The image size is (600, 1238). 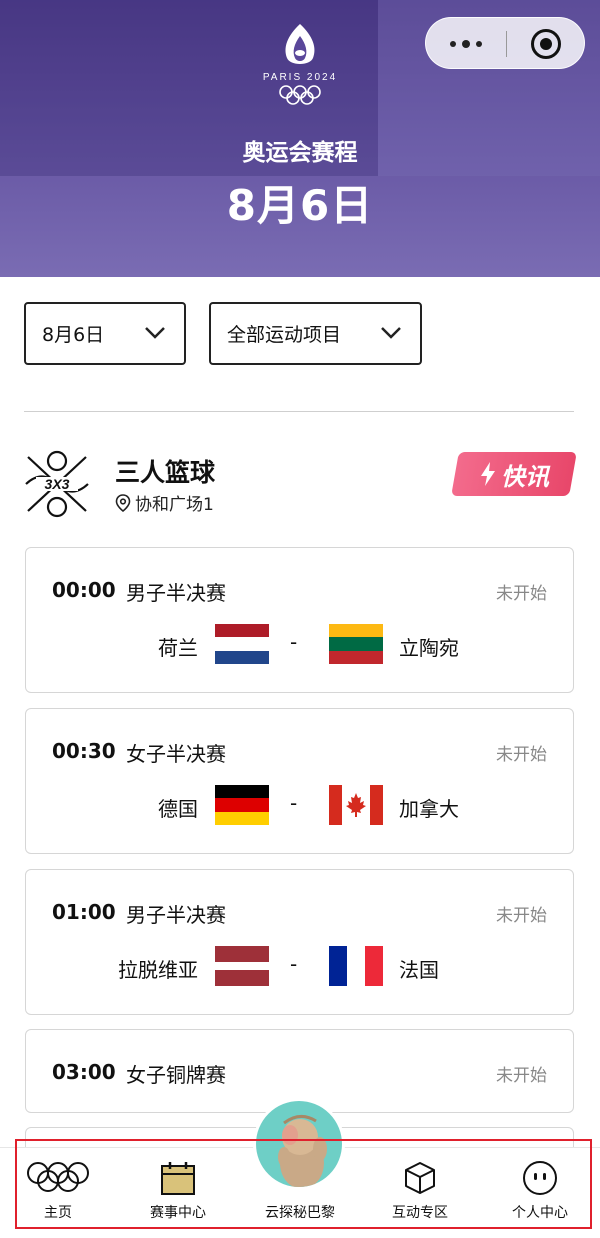 What do you see at coordinates (299, 1144) in the screenshot?
I see `mascot-button` at bounding box center [299, 1144].